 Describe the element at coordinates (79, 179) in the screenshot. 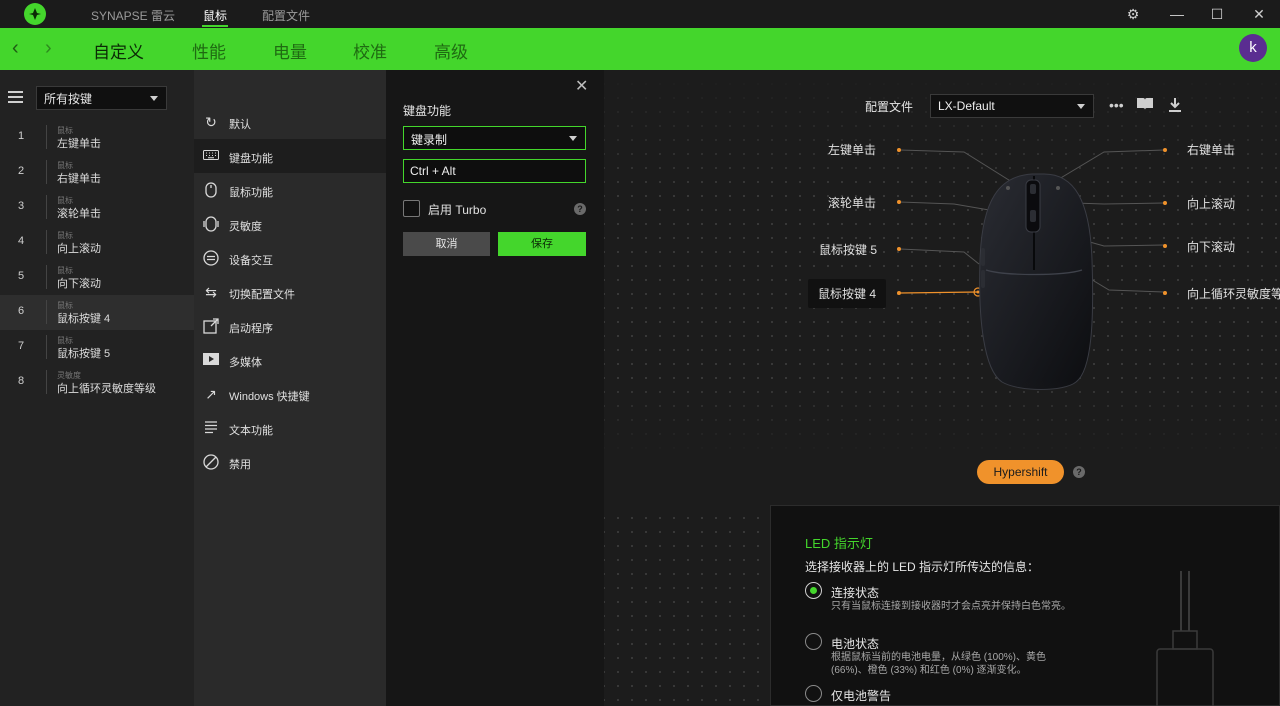

I see `button-label: 右键单击` at that location.